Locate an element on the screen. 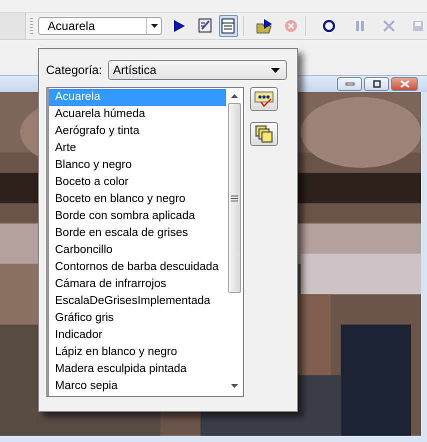 The height and width of the screenshot is (442, 427). preset-item: Borde con sombra aplicada is located at coordinates (137, 216).